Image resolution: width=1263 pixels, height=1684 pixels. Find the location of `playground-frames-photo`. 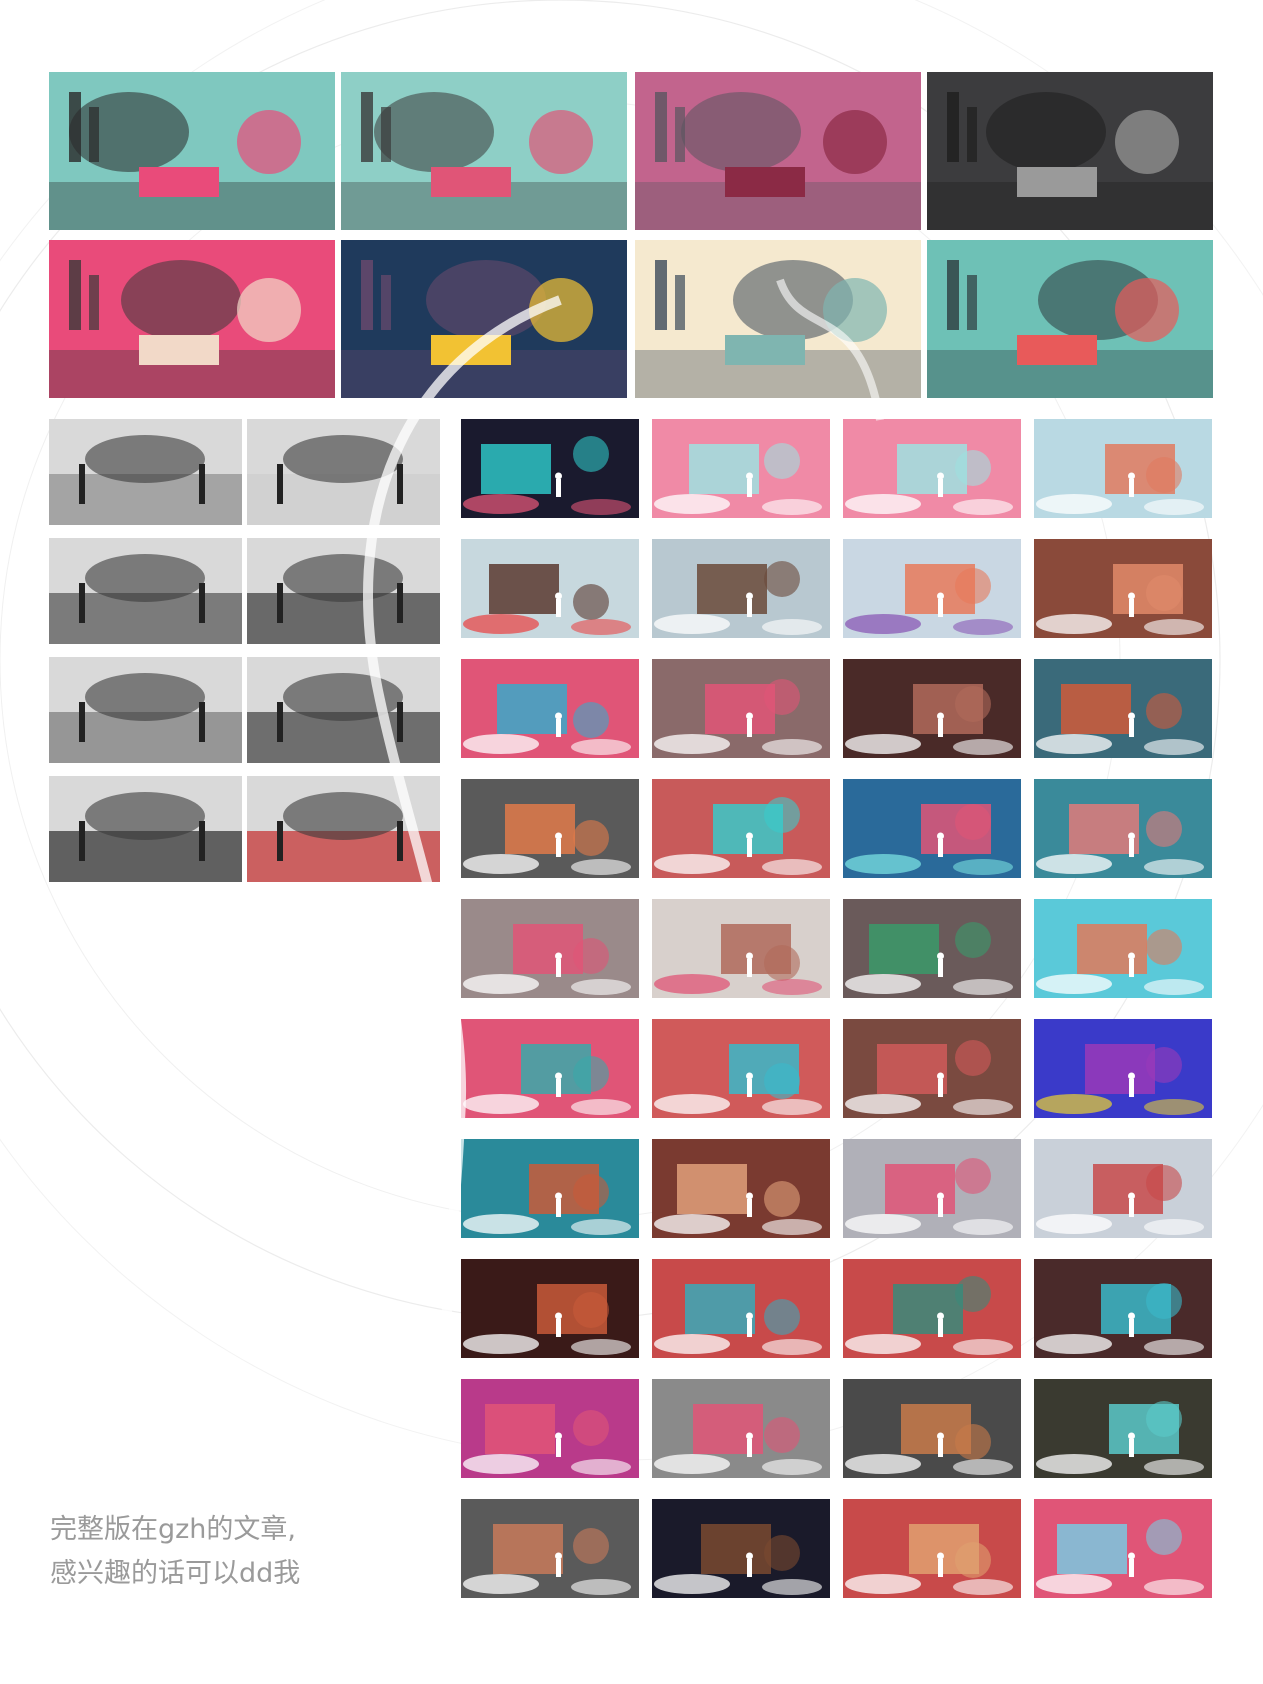

playground-frames-photo is located at coordinates (343, 472).